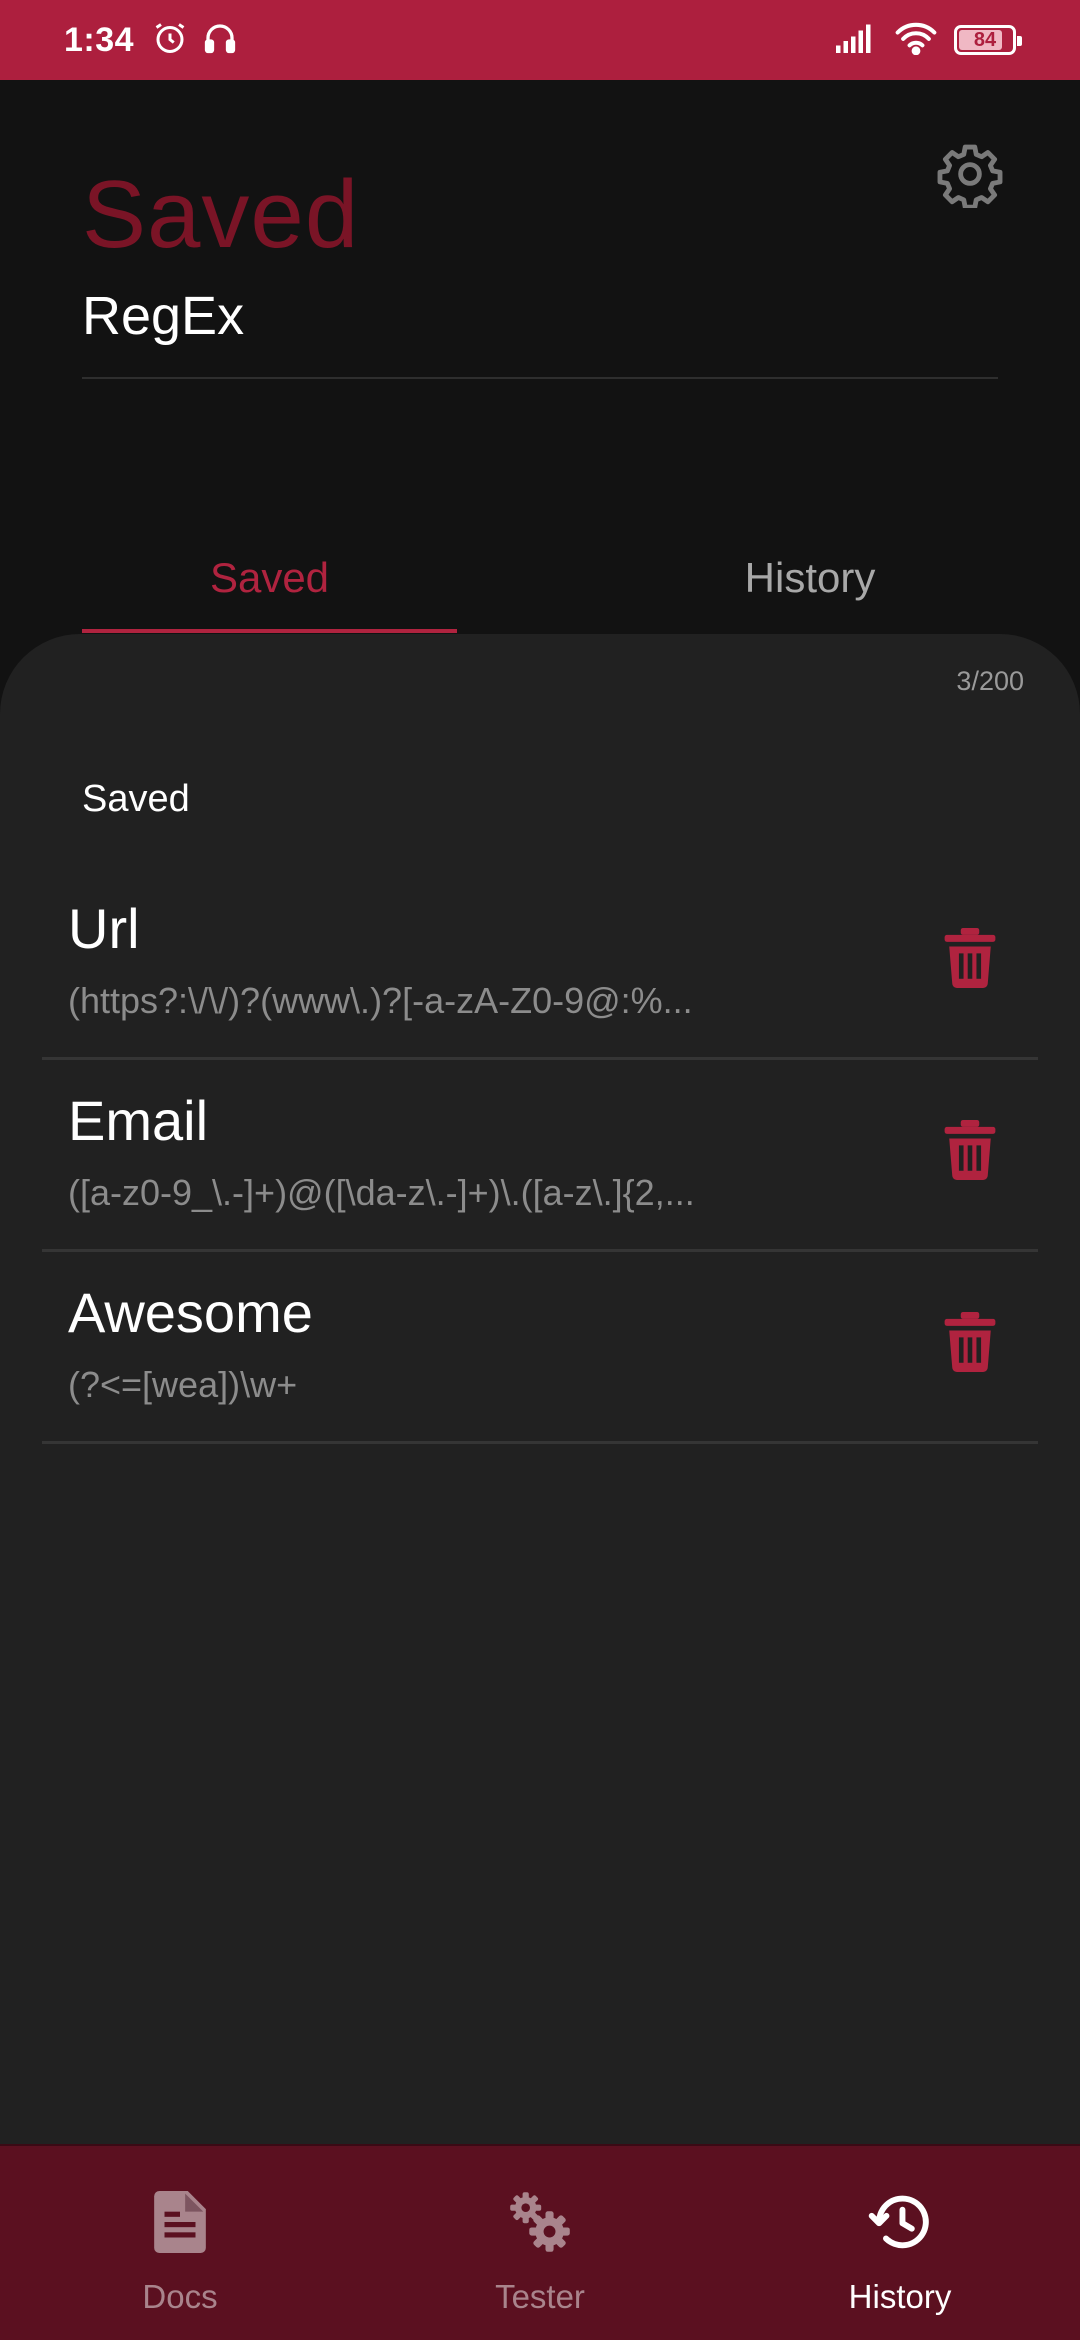 The image size is (1080, 2340). Describe the element at coordinates (900, 2296) in the screenshot. I see `nav-label-history: History` at that location.